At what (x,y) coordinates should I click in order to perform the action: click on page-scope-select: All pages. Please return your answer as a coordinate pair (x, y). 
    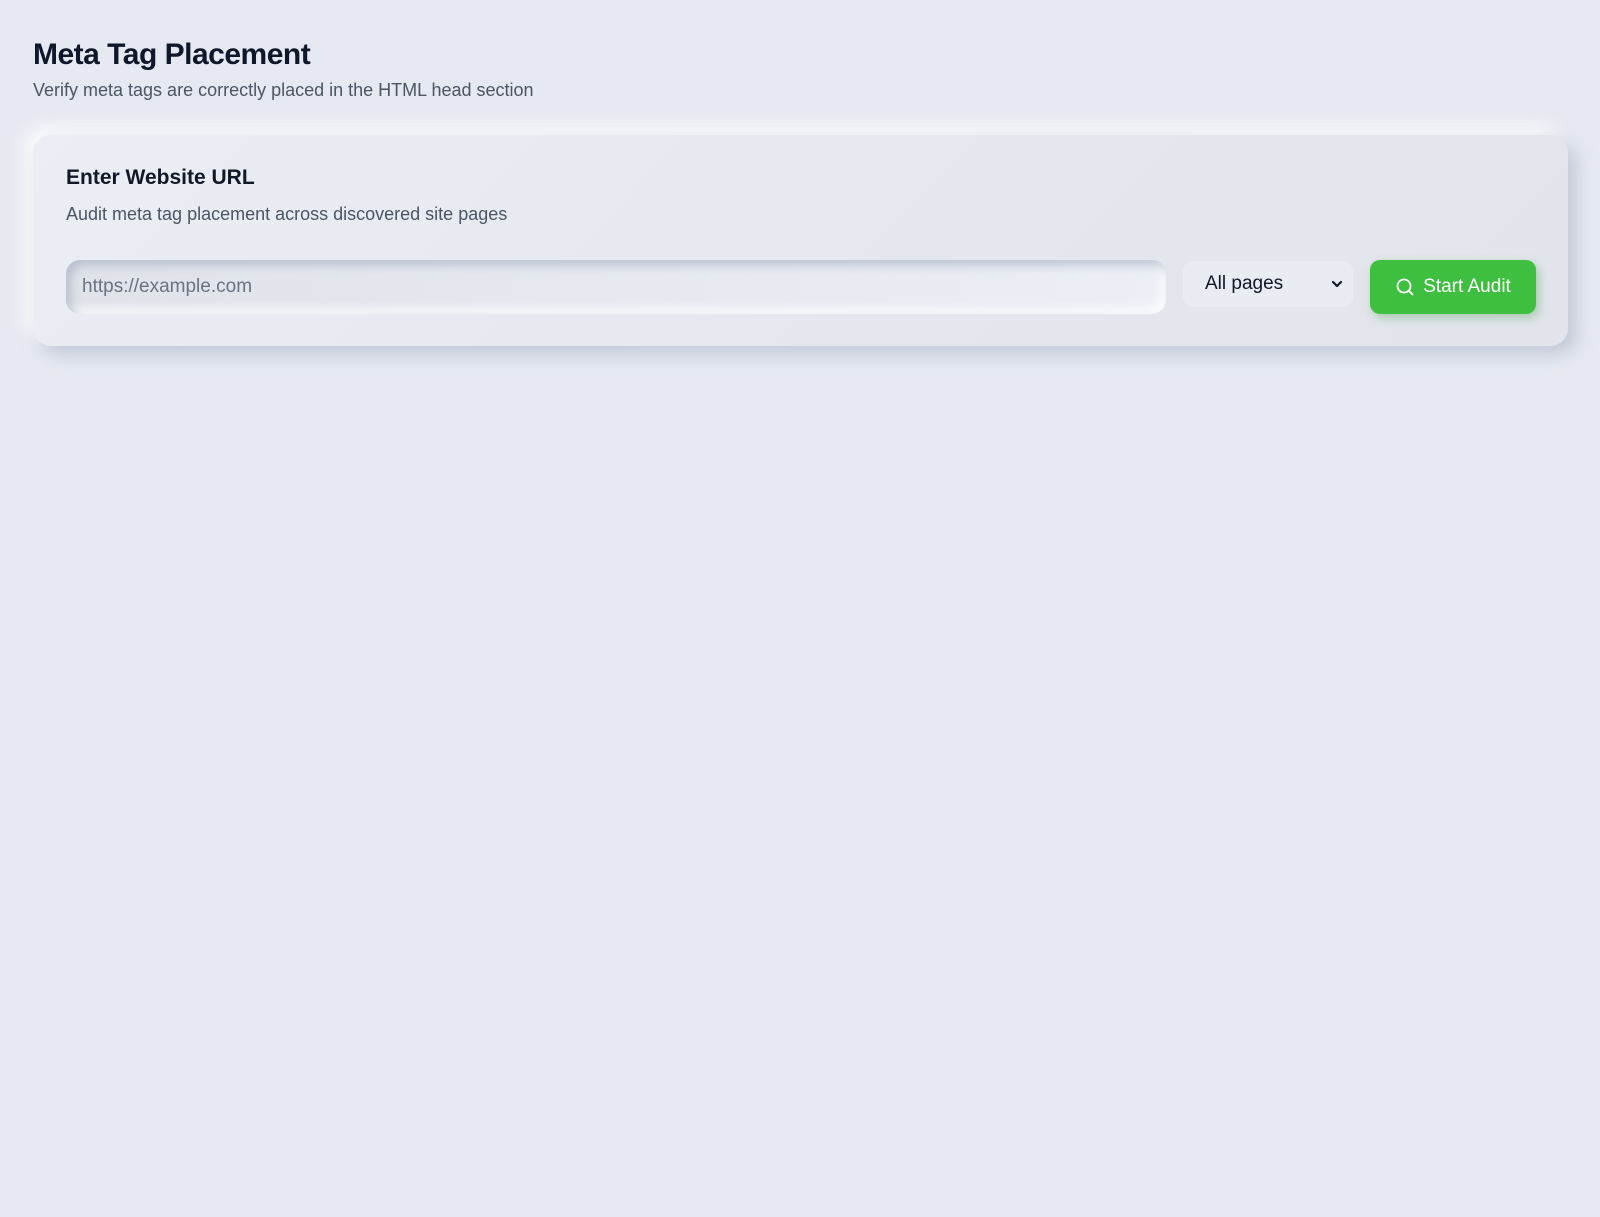
    Looking at the image, I should click on (1268, 284).